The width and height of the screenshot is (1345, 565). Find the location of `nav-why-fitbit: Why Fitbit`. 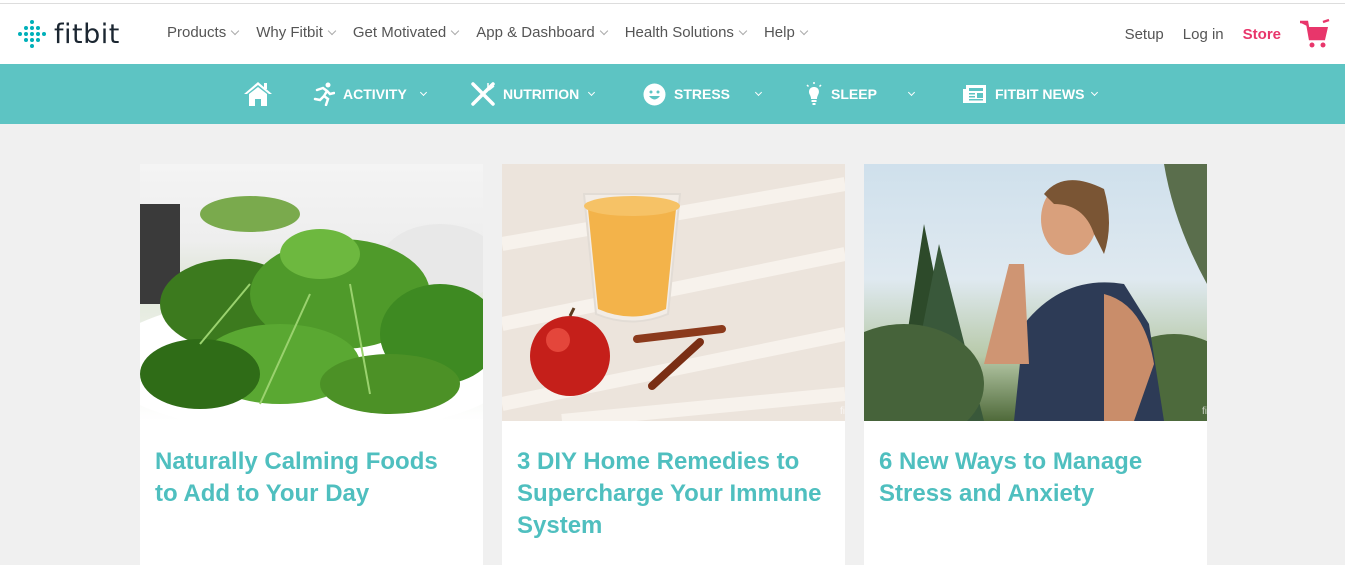

nav-why-fitbit: Why Fitbit is located at coordinates (296, 32).